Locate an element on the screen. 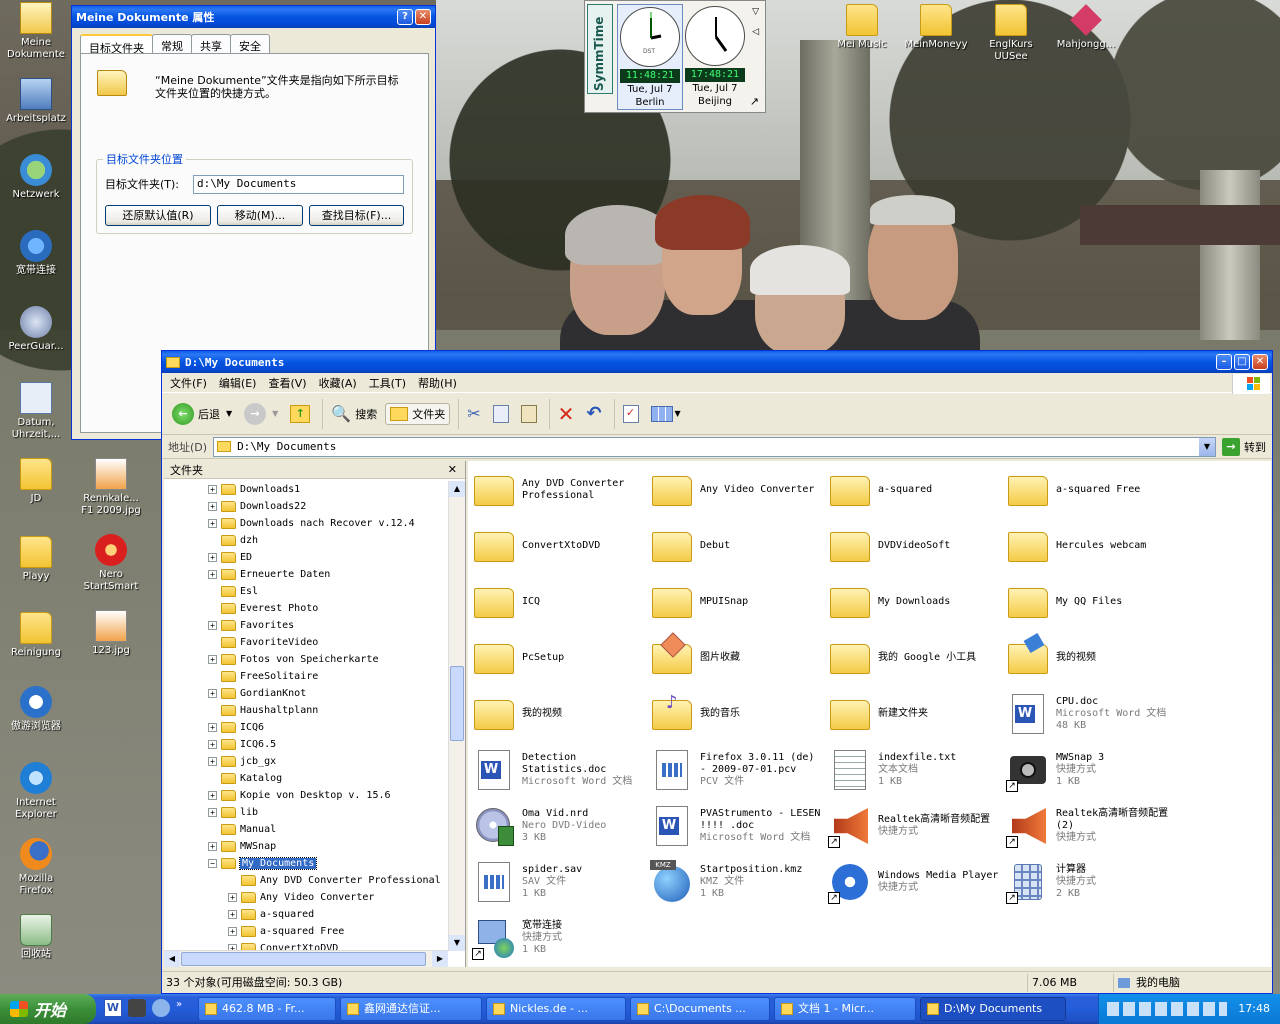 The width and height of the screenshot is (1280, 1024). forward-button: → ▼ is located at coordinates (261, 414).